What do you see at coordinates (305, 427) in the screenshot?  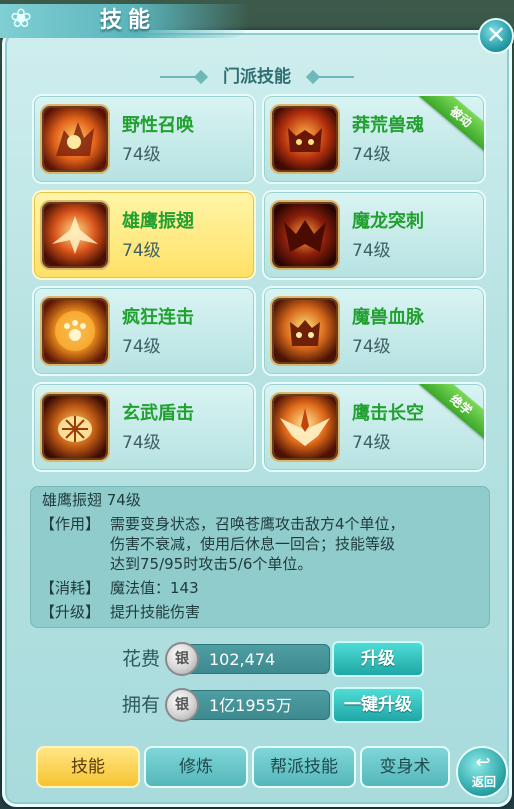 I see `eagle-sky-icon` at bounding box center [305, 427].